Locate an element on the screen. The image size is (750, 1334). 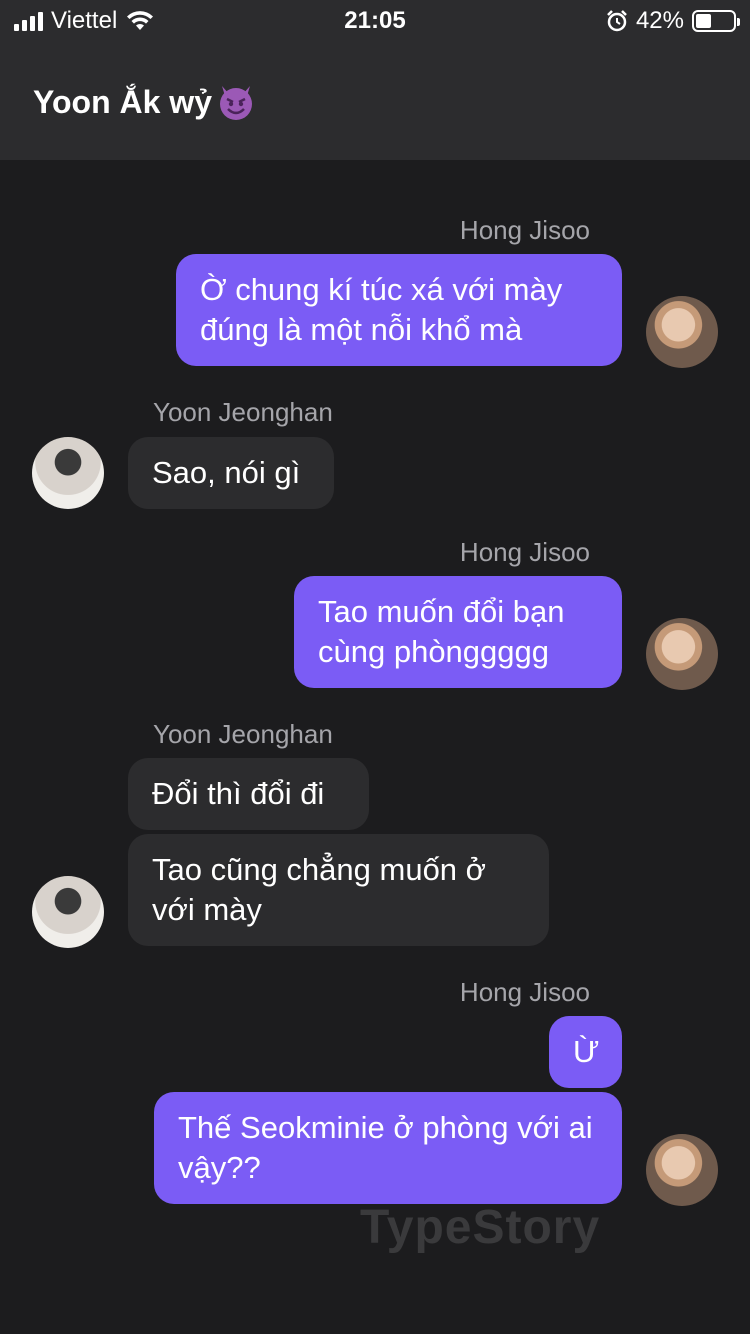
message-bubble-incoming: Tao cũng chẳng muốn ở với mày is located at coordinates (338, 890).